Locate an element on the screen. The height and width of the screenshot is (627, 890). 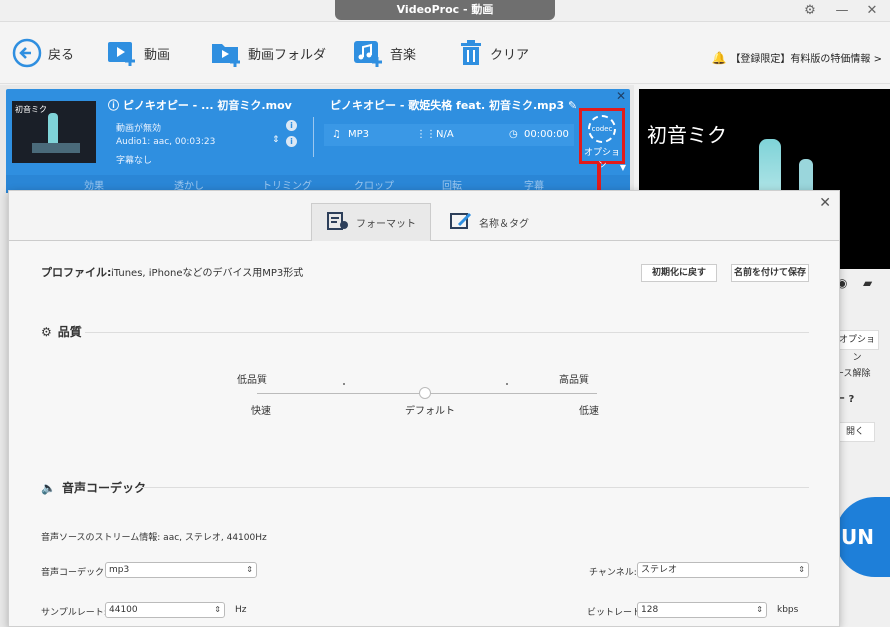
bell-icon: 🔔 is located at coordinates (719, 57).